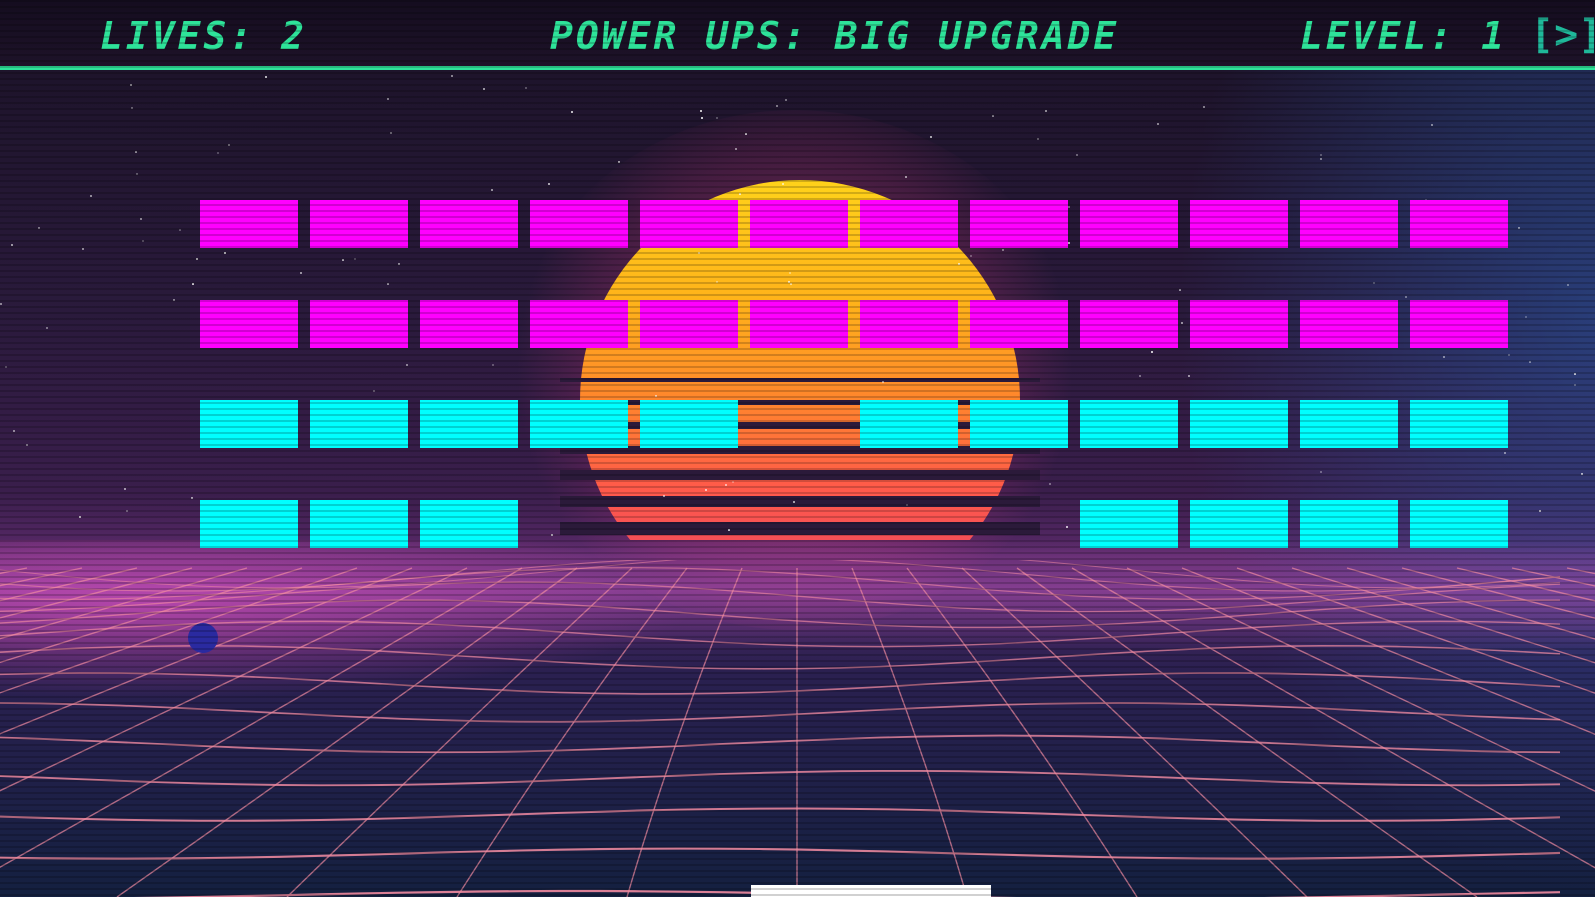 Image resolution: width=1595 pixels, height=897 pixels. I want to click on ball, so click(203, 638).